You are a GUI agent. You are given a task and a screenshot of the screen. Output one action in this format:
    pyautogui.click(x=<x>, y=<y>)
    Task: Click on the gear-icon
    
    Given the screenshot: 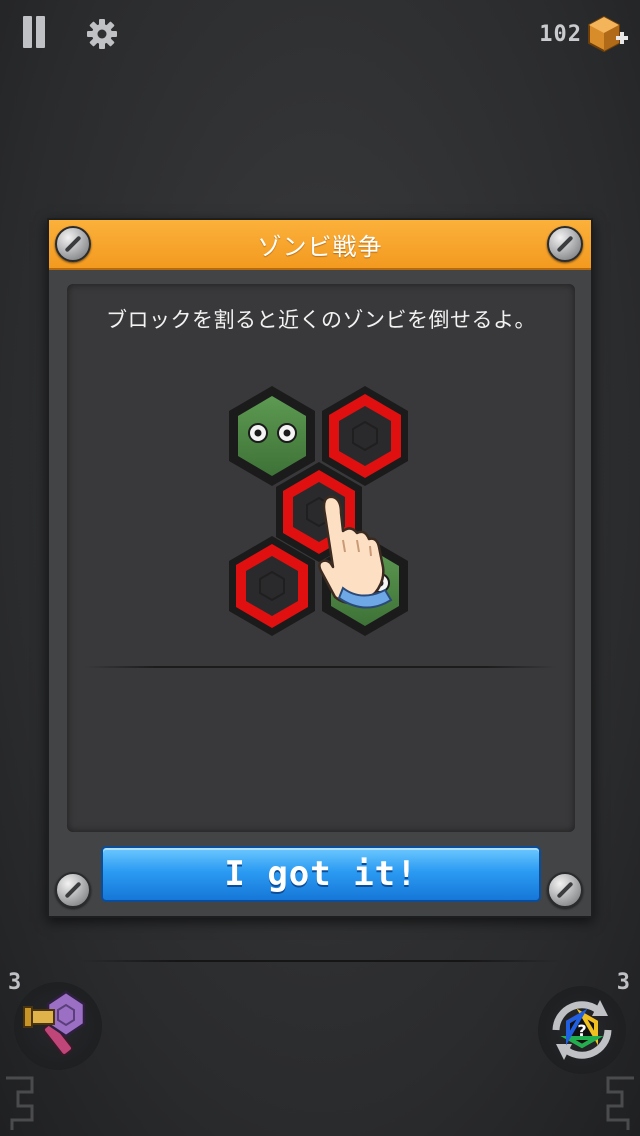 What is the action you would take?
    pyautogui.click(x=102, y=34)
    